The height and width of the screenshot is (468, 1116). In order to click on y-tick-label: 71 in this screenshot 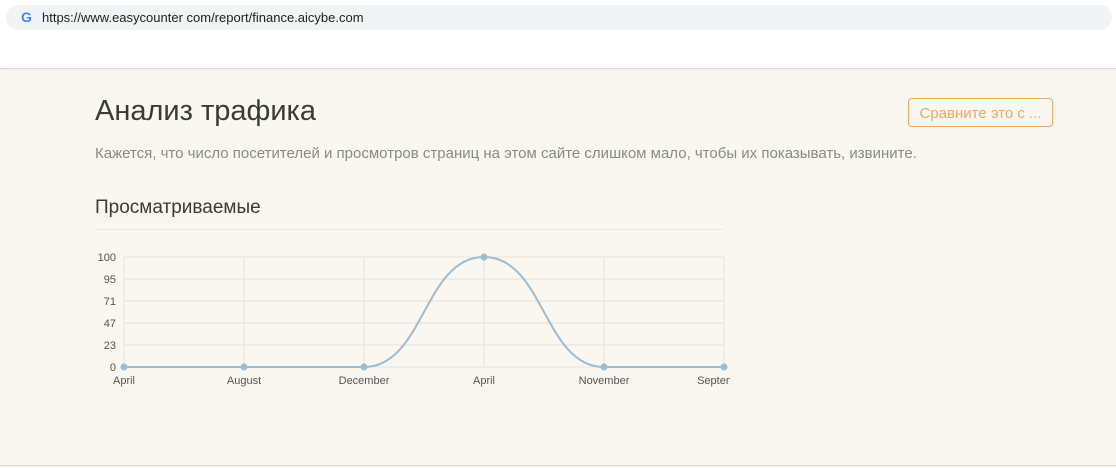, I will do `click(110, 302)`.